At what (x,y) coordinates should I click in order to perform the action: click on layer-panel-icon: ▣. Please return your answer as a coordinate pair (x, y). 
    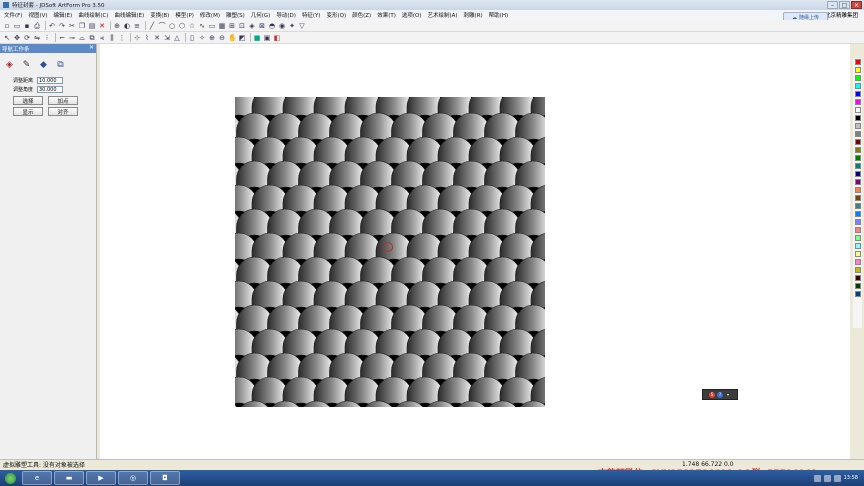
    Looking at the image, I should click on (267, 38).